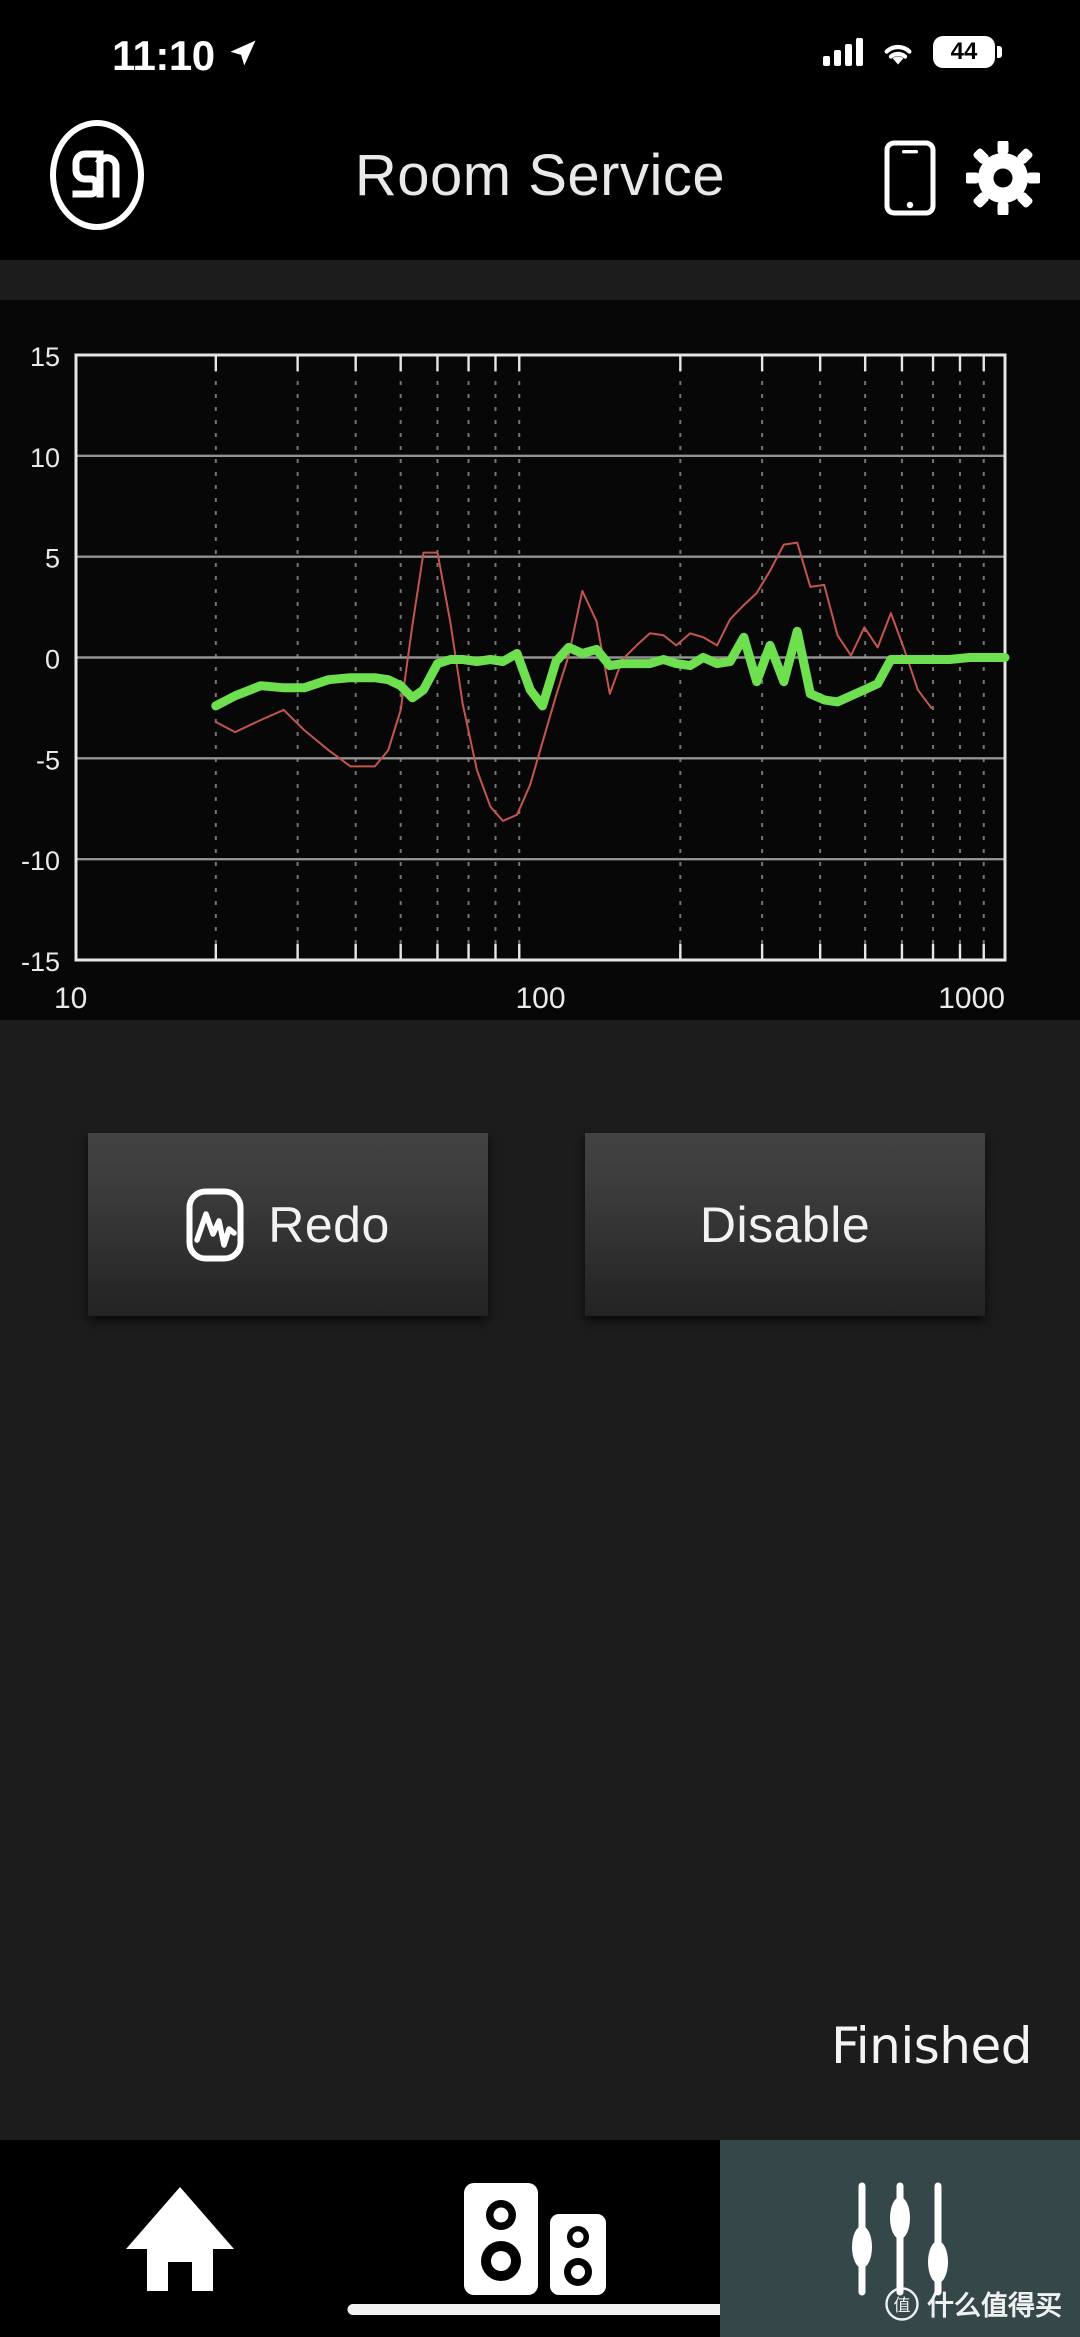 This screenshot has width=1080, height=2337. Describe the element at coordinates (163, 55) in the screenshot. I see `status-time: 11:10` at that location.